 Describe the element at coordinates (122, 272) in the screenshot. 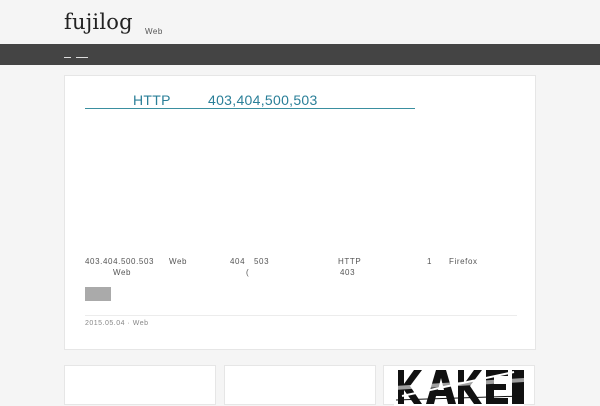

I see `excerpt-web-2: Web` at that location.